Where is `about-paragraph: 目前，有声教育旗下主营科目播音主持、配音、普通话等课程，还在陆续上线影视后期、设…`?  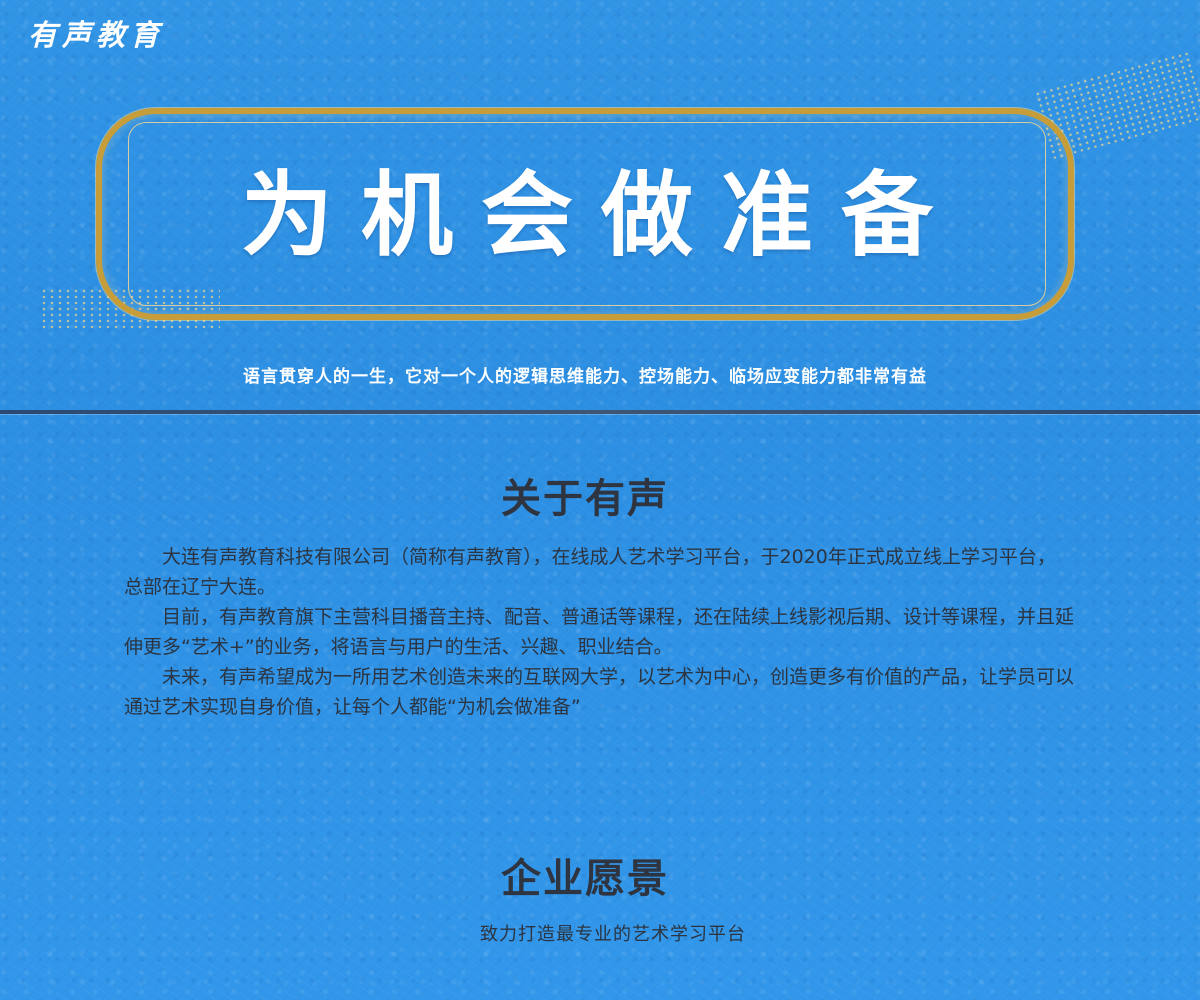 about-paragraph: 目前，有声教育旗下主营科目播音主持、配音、普通话等课程，还在陆续上线影视后期、设… is located at coordinates (599, 632).